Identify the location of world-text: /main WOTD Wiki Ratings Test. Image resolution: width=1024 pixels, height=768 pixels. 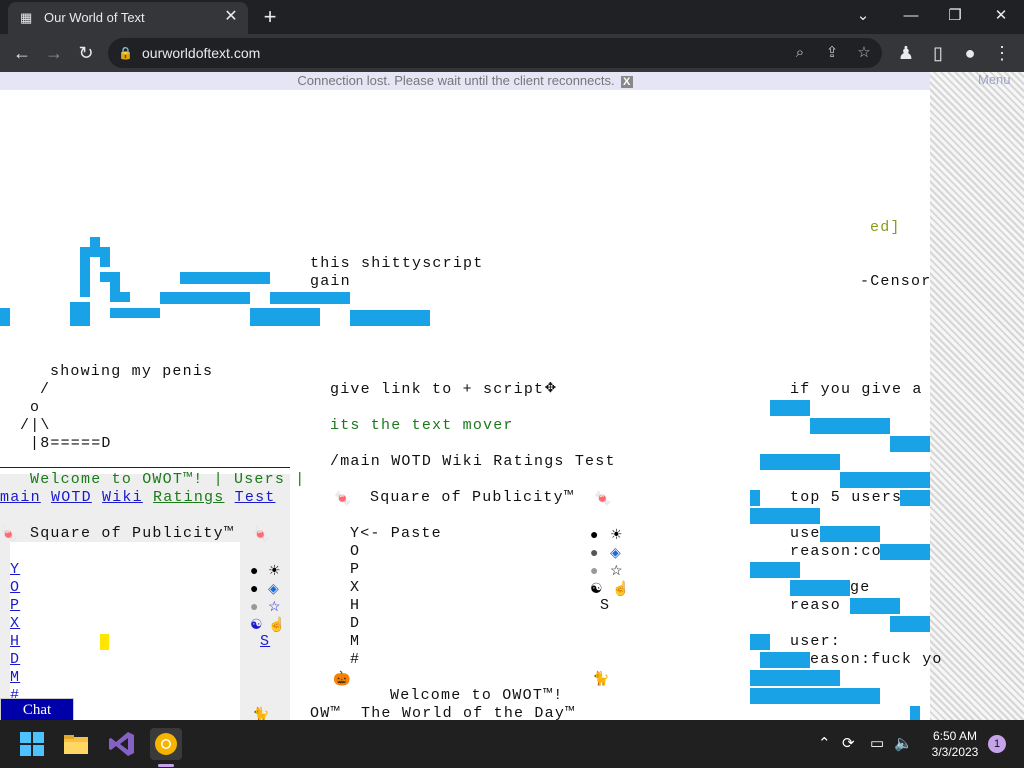
(473, 461).